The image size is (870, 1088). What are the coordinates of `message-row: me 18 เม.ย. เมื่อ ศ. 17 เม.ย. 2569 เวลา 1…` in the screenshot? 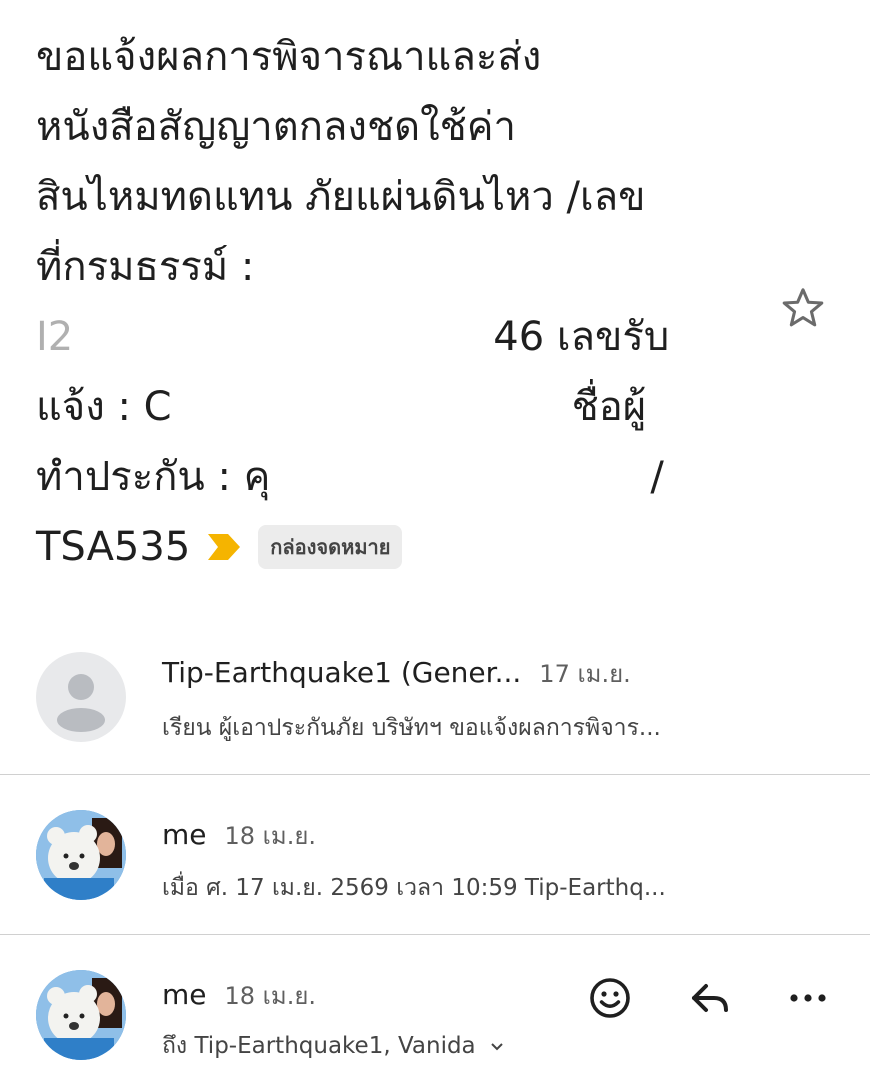 It's located at (435, 862).